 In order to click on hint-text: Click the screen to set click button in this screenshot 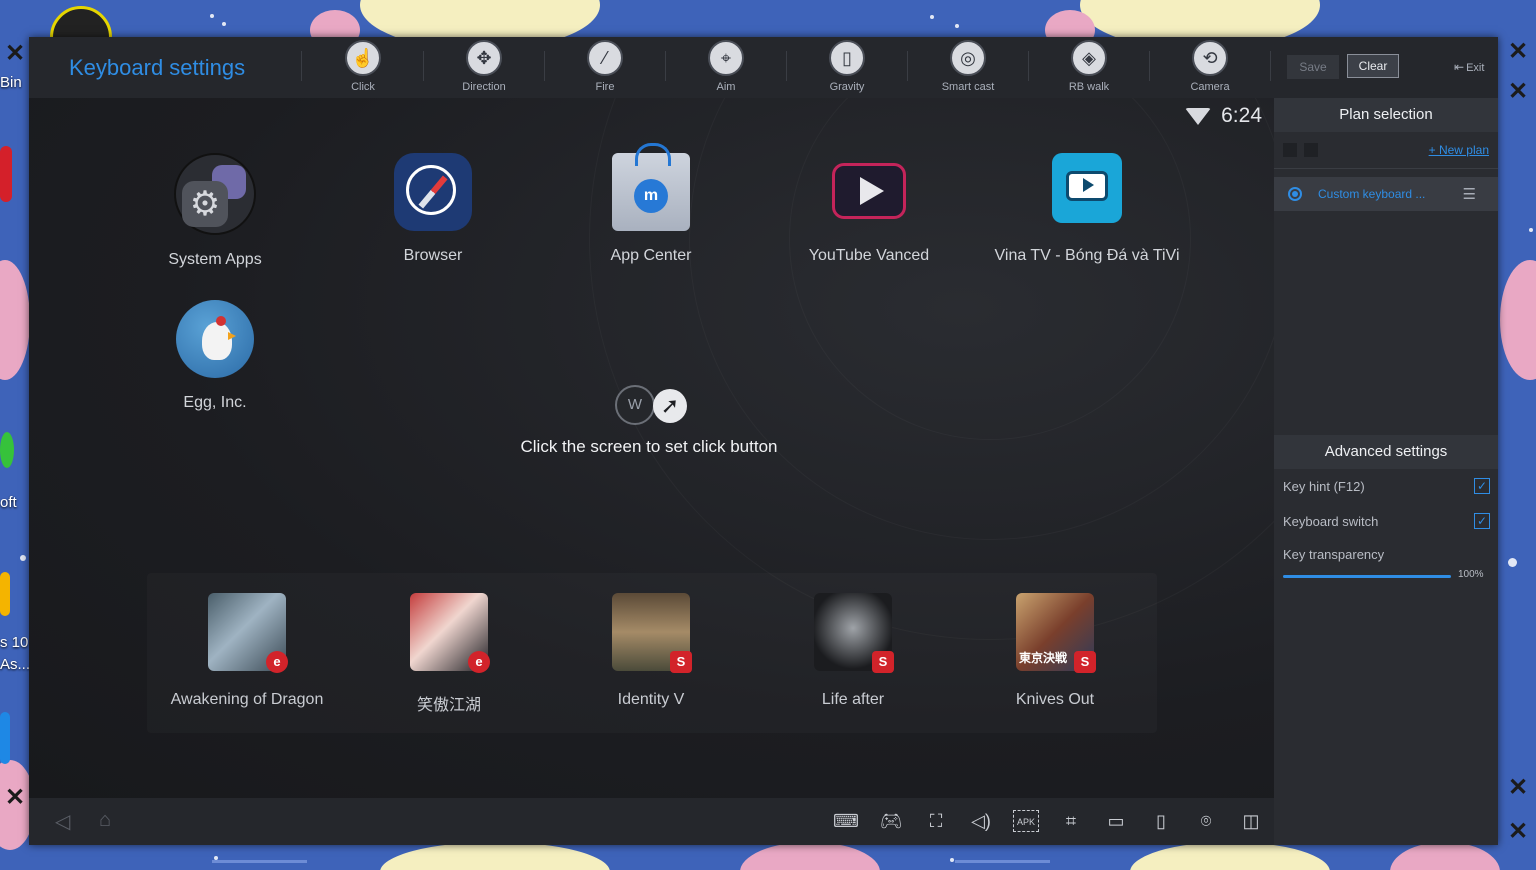, I will do `click(649, 446)`.